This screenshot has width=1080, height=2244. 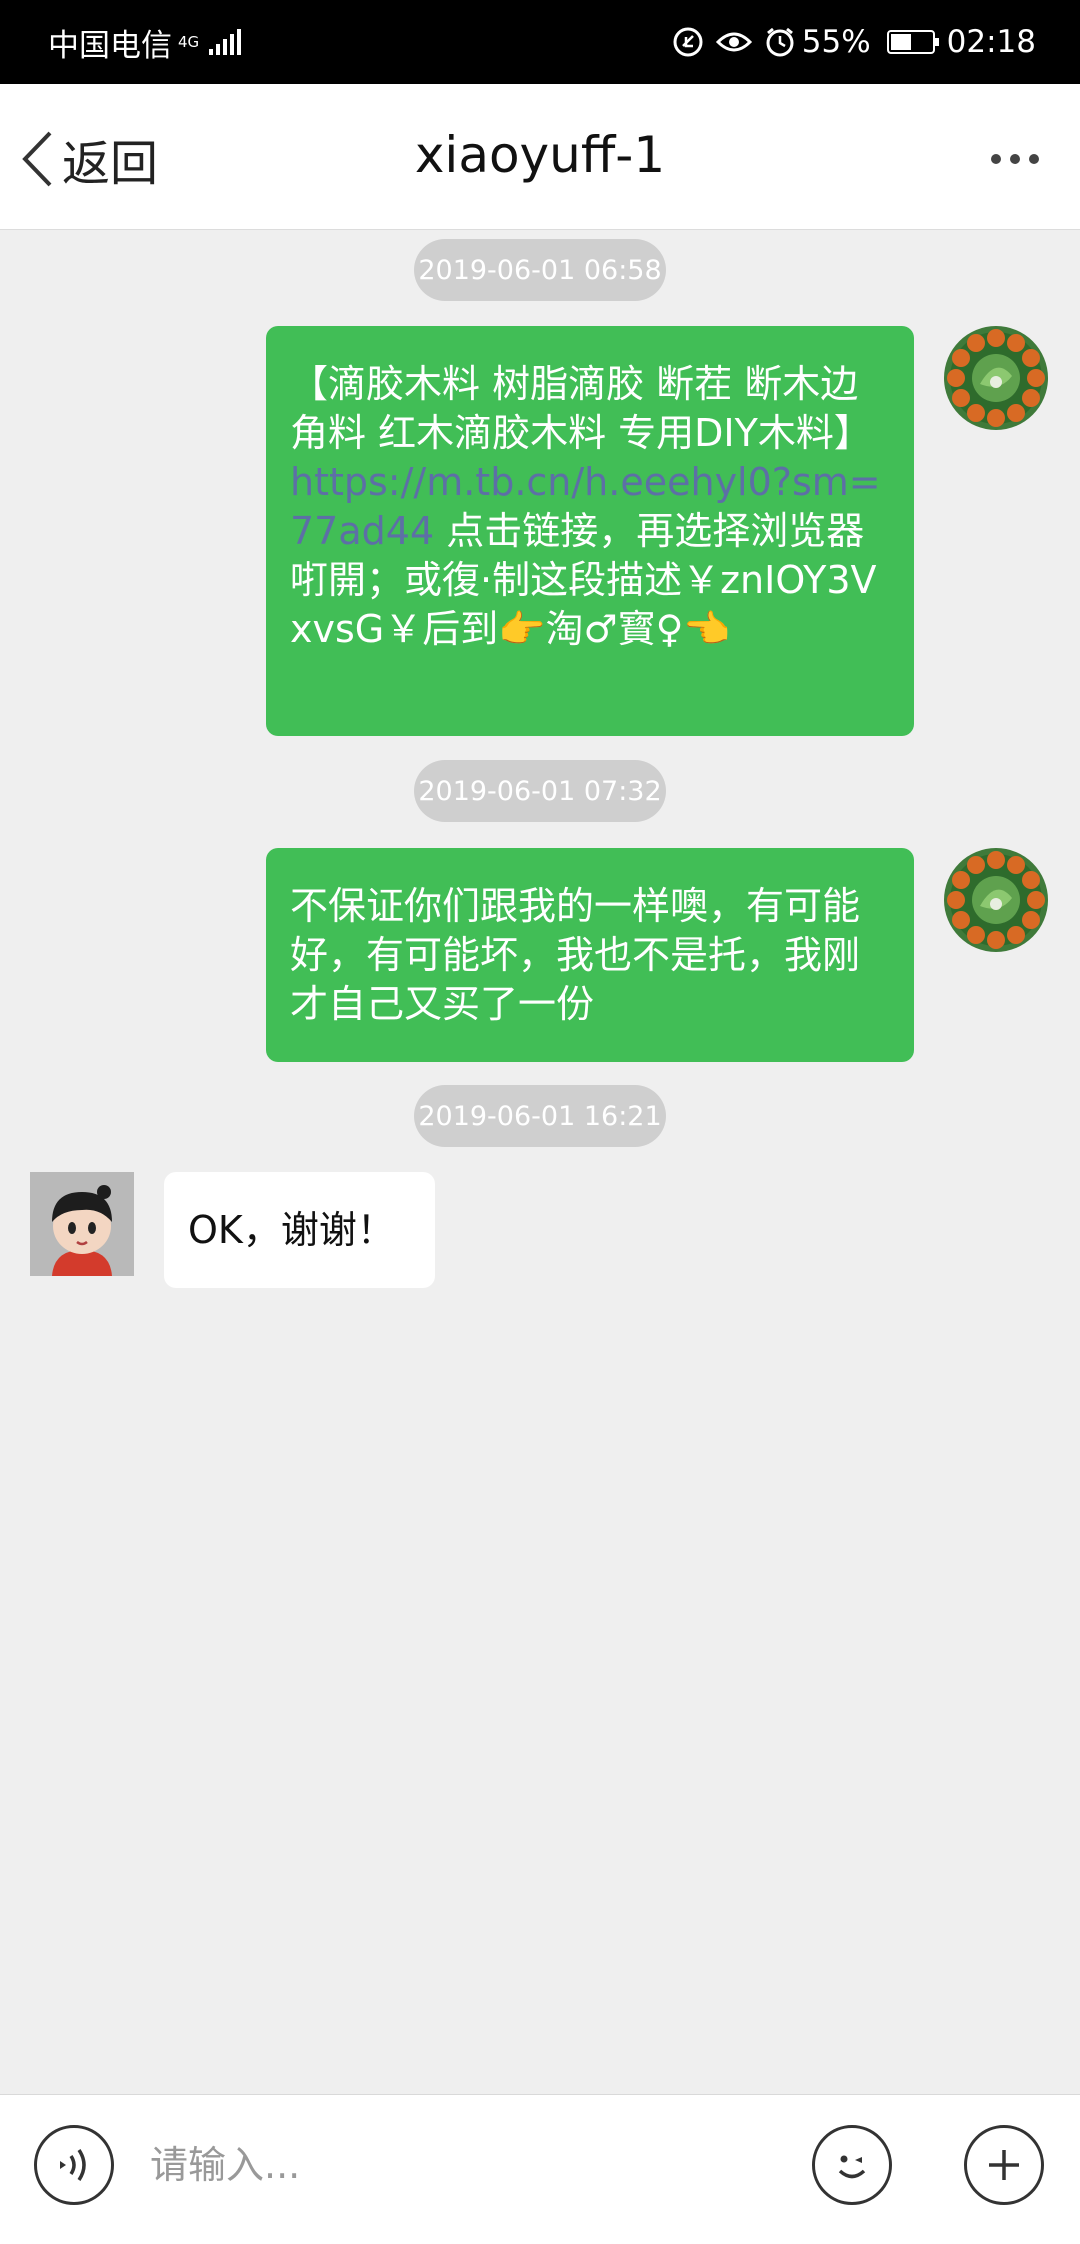 What do you see at coordinates (575, 955) in the screenshot?
I see `message-text: 不保证你们跟我的一样噢，有可能好，有可能坏，我也不是托，我刚才自己又买了一份` at bounding box center [575, 955].